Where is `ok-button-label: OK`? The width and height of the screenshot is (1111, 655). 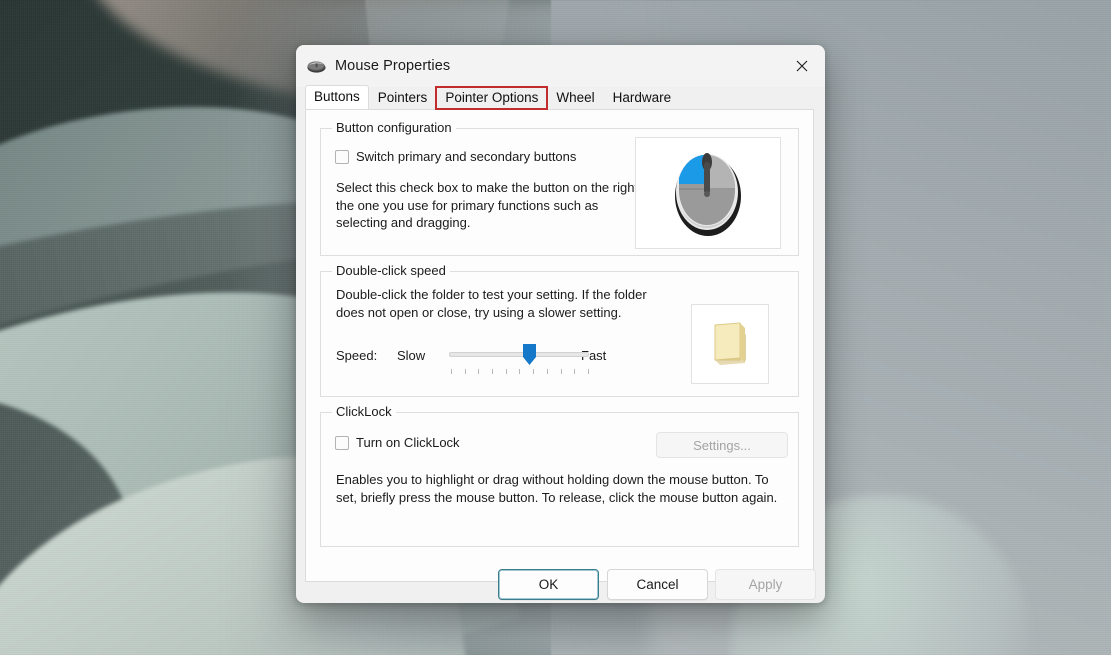
ok-button-label: OK is located at coordinates (548, 584).